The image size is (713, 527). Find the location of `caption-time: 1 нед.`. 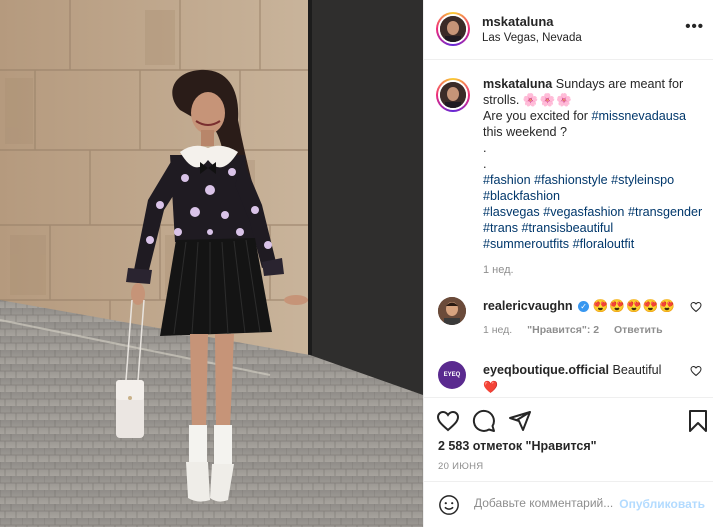

caption-time: 1 нед. is located at coordinates (594, 270).